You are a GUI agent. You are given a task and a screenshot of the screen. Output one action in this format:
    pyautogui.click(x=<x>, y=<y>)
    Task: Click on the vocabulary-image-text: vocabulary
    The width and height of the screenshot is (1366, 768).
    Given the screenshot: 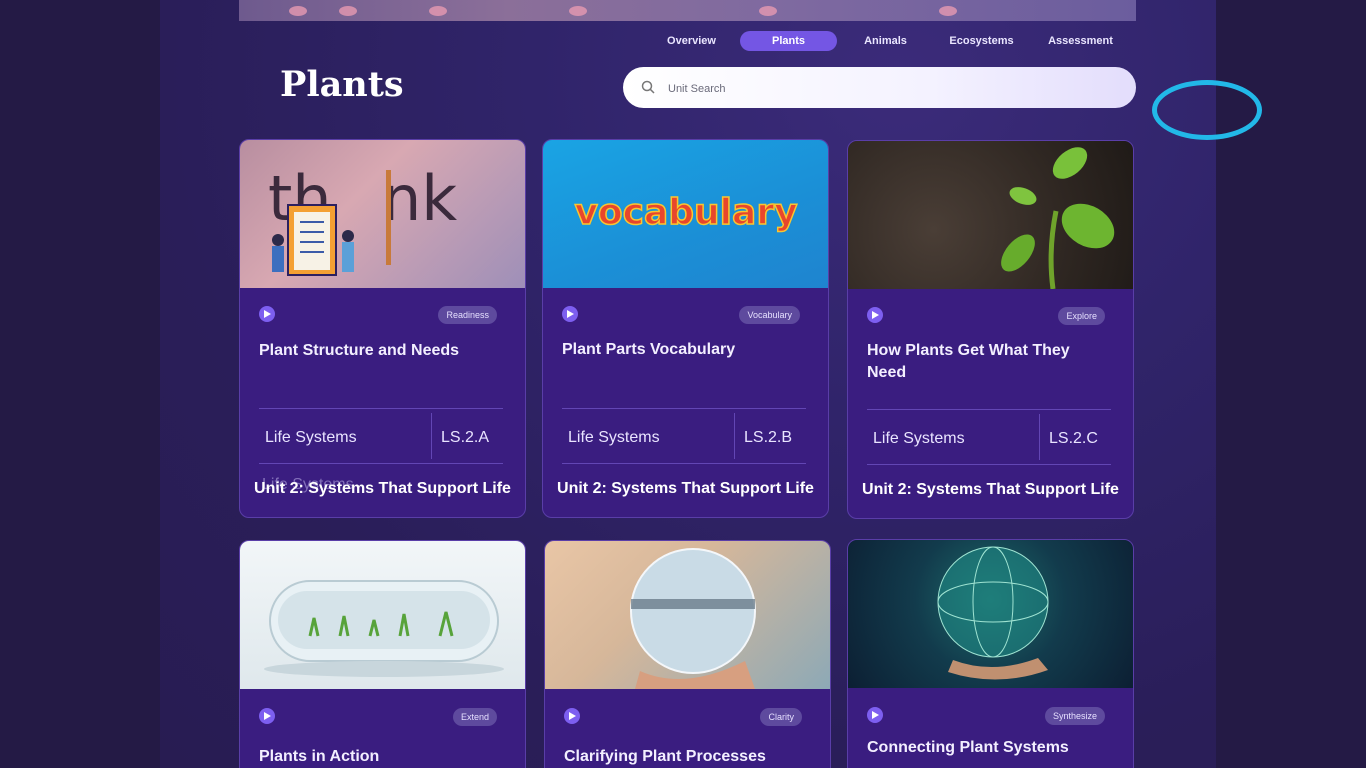 What is the action you would take?
    pyautogui.click(x=685, y=212)
    